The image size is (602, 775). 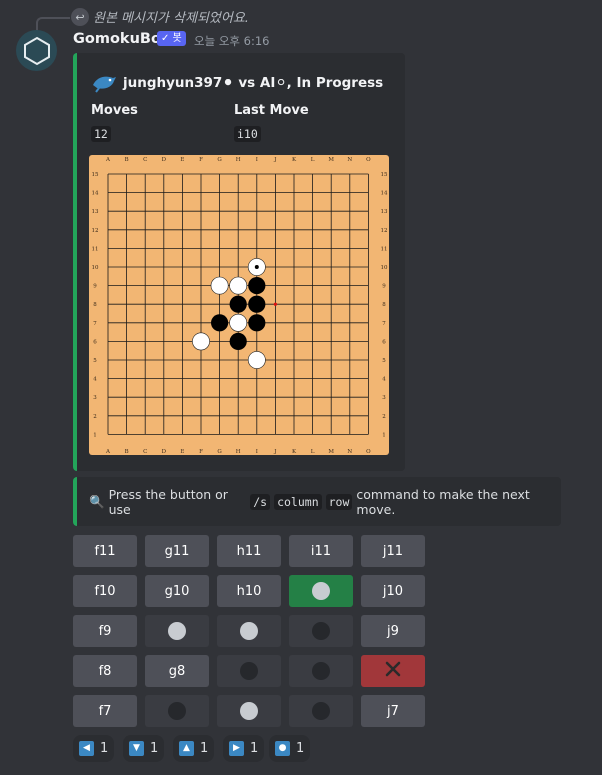 I want to click on column-label: F, so click(x=201, y=452).